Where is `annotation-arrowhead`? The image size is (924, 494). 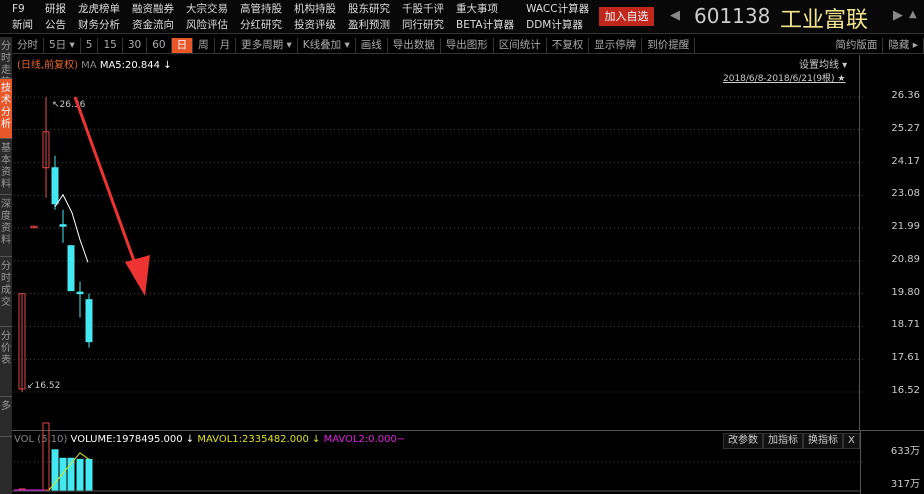
annotation-arrowhead is located at coordinates (137, 275).